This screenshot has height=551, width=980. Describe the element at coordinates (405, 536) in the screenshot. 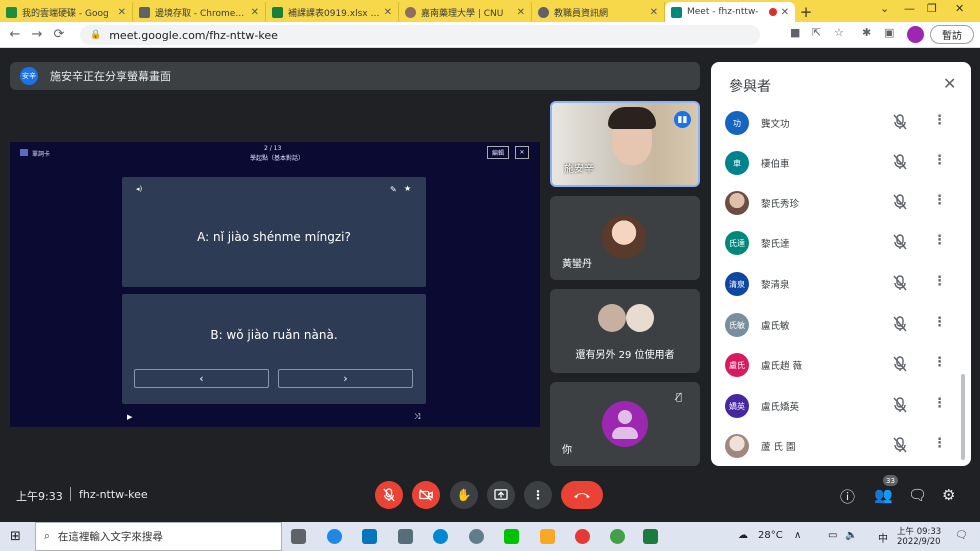

I see `calculator-icon` at that location.